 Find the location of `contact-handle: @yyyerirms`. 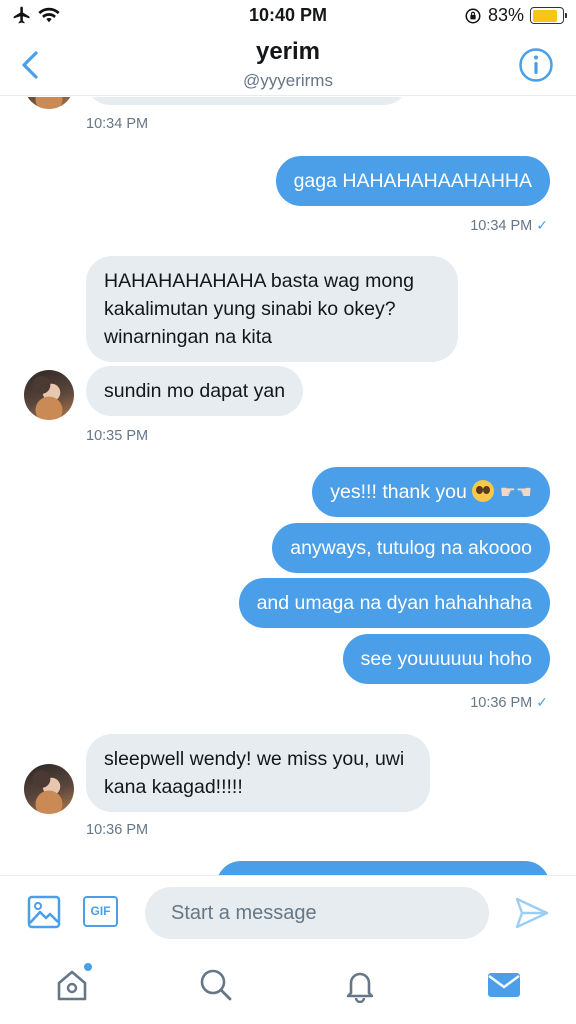

contact-handle: @yyyerirms is located at coordinates (288, 81).